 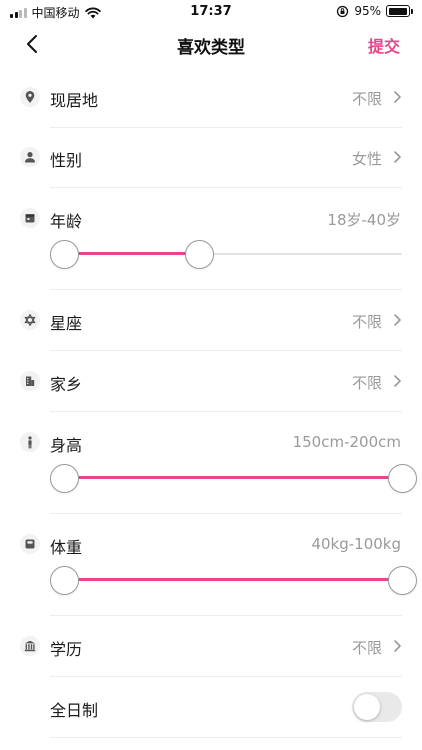 I want to click on fulltime-toggle, so click(x=377, y=707).